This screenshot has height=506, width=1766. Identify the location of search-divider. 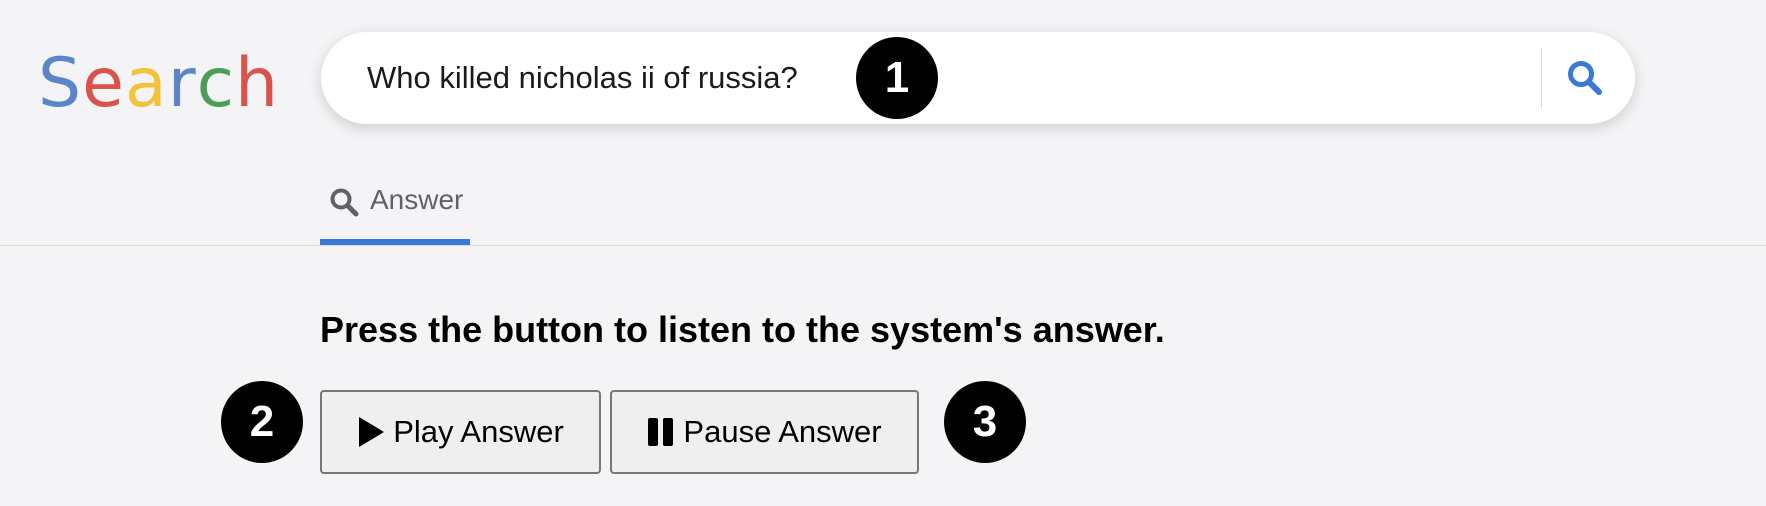
(1541, 78).